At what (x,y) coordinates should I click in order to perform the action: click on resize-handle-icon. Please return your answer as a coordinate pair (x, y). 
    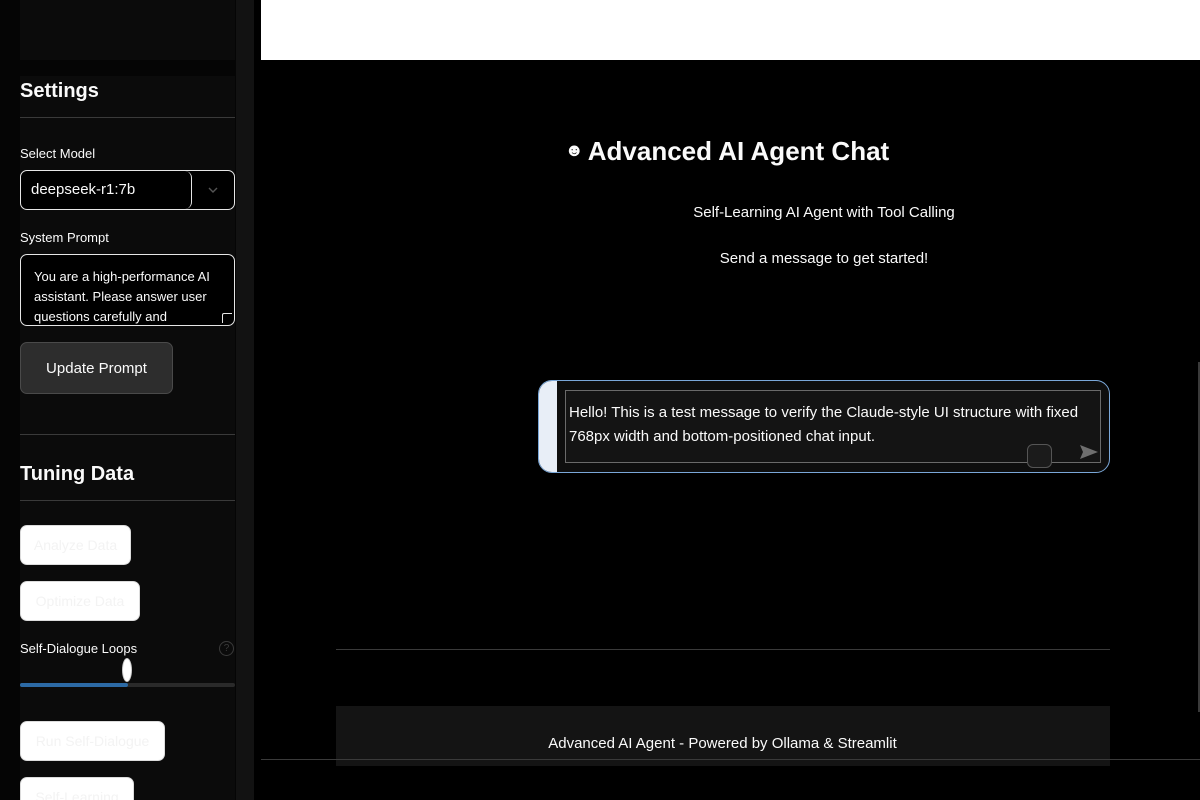
    Looking at the image, I should click on (227, 318).